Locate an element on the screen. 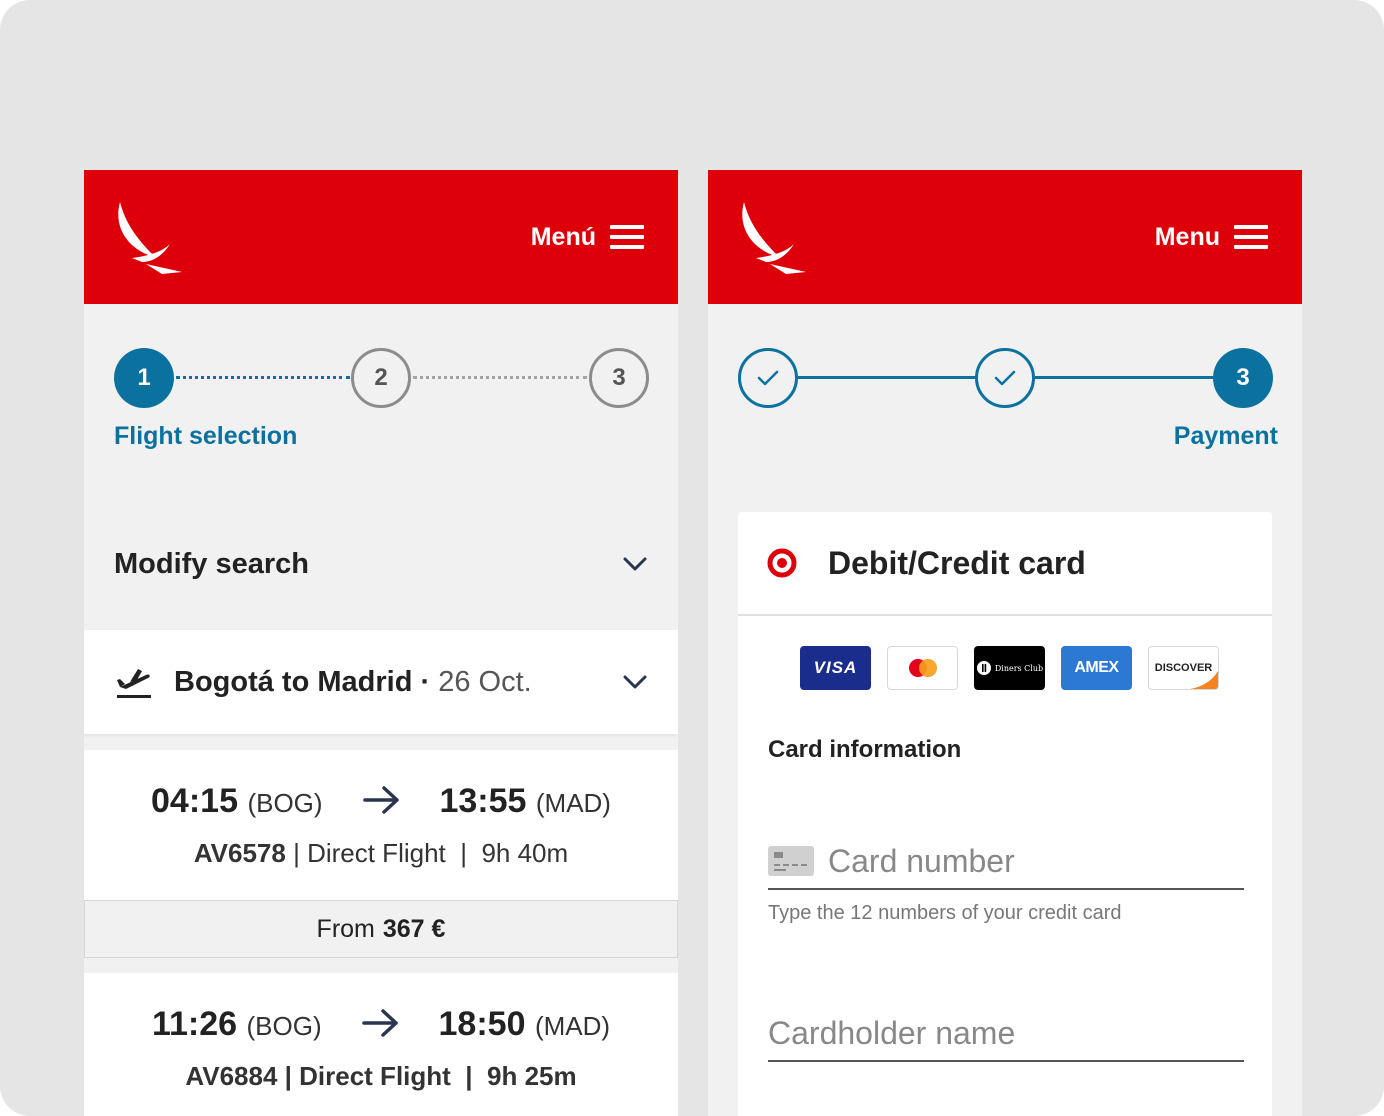  menu-label: Menu is located at coordinates (1187, 236).